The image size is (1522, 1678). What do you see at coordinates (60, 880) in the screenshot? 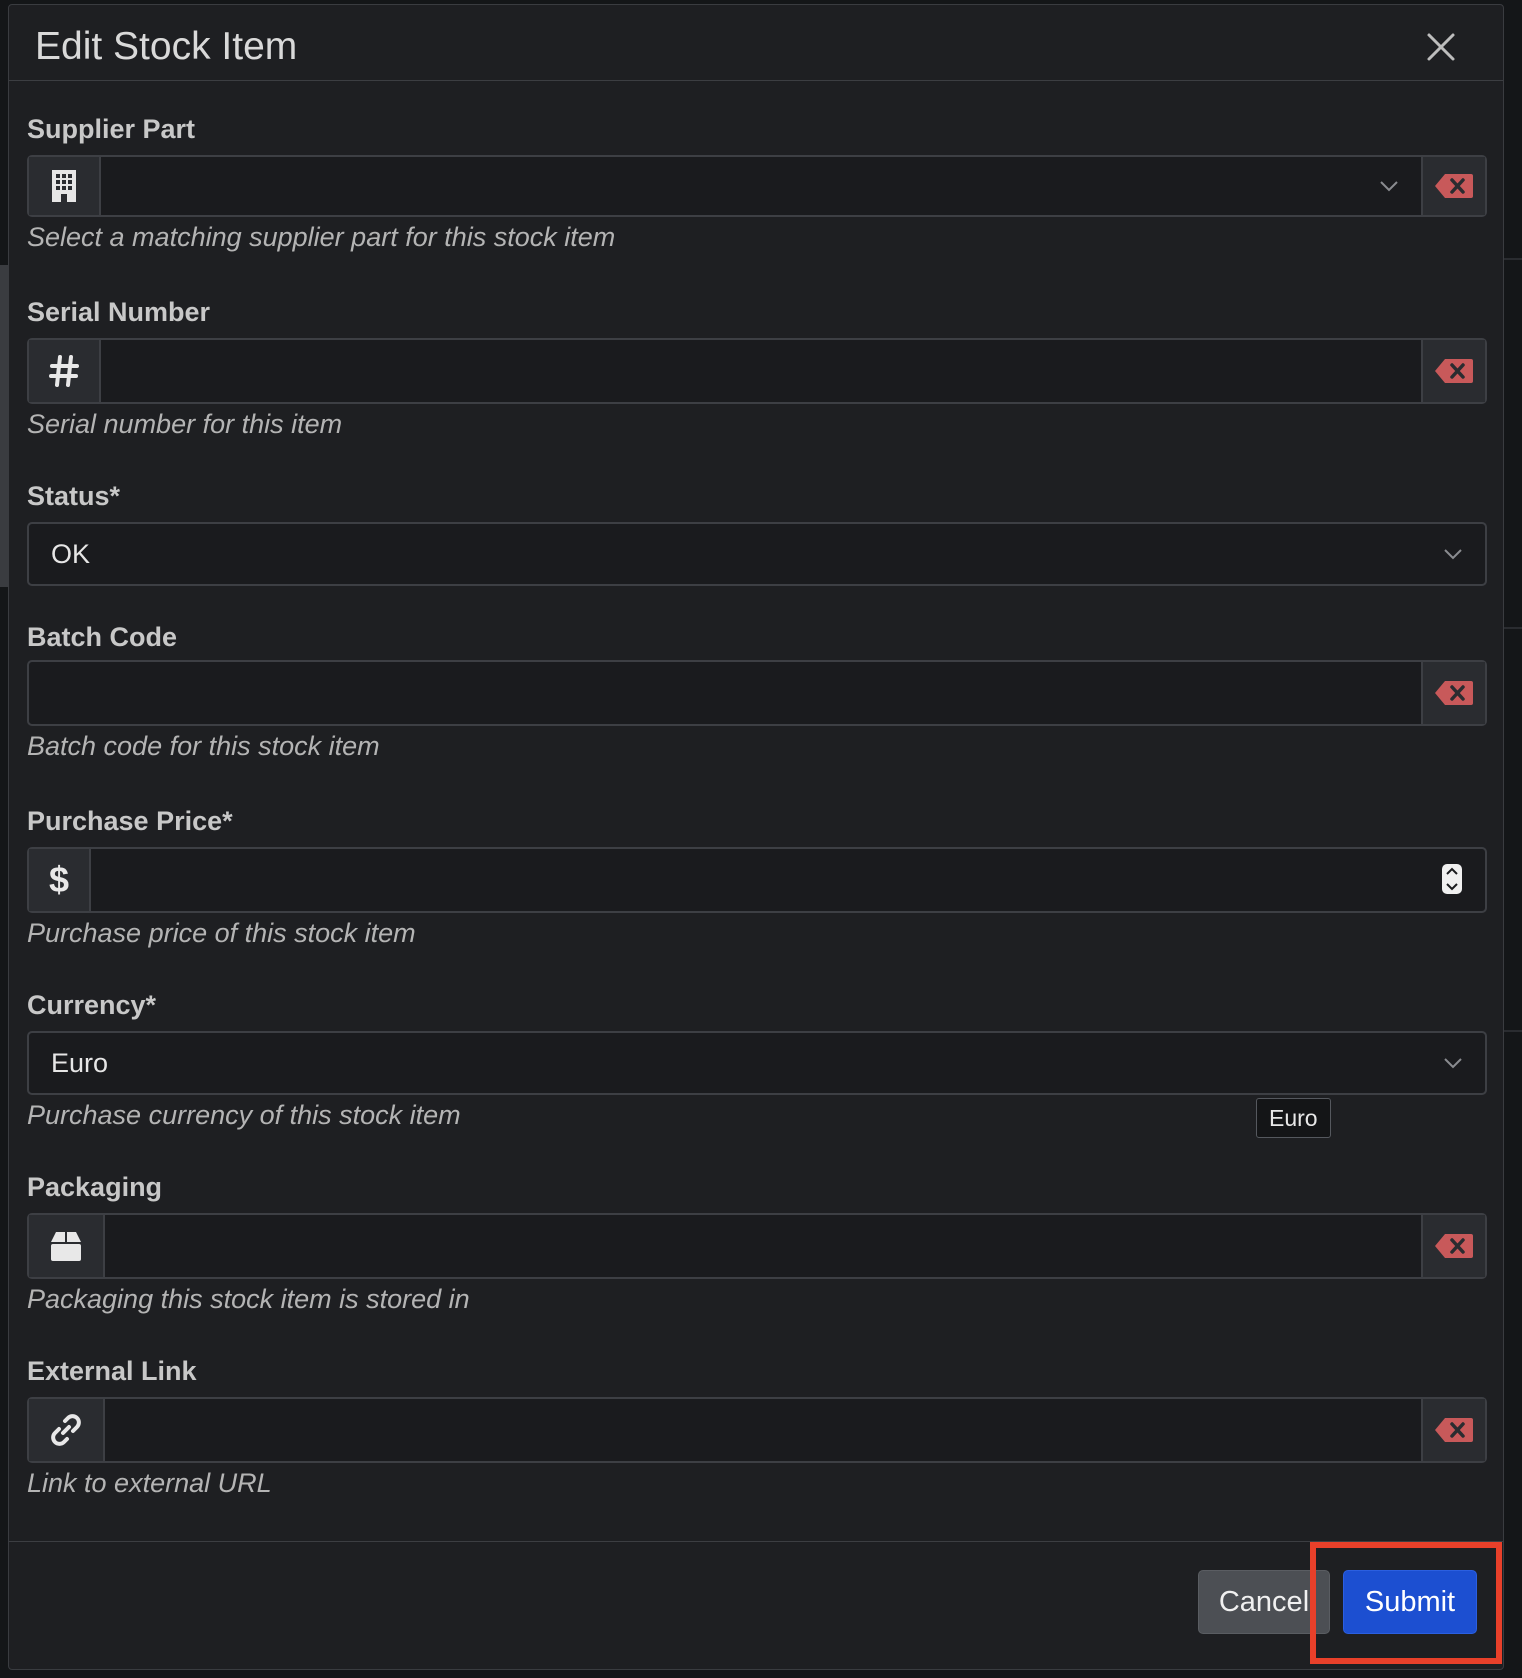
I see `dollar-icon: $` at bounding box center [60, 880].